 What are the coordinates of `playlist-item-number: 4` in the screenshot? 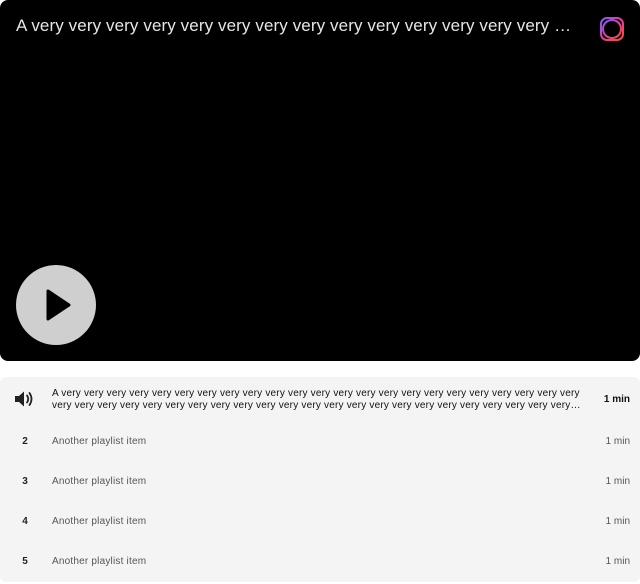 It's located at (25, 521).